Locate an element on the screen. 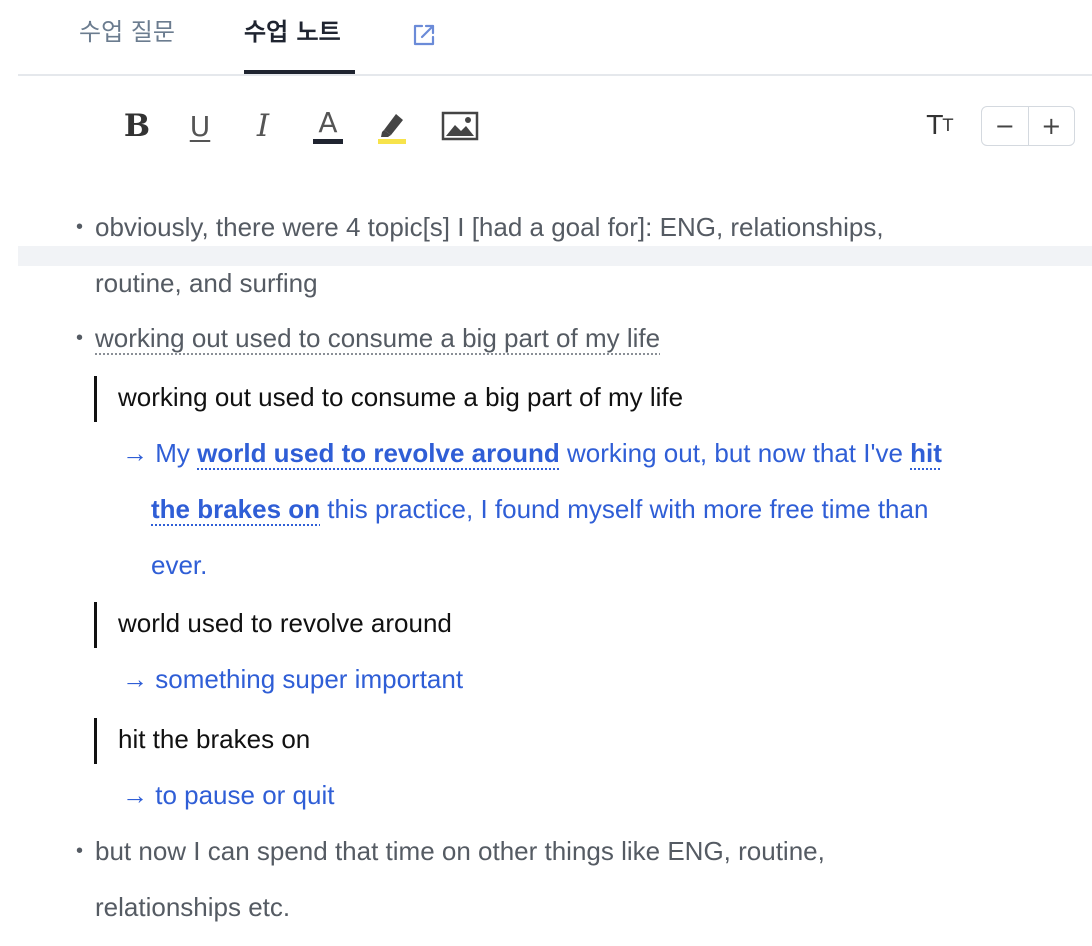 This screenshot has height=946, width=1092. italic-button: I is located at coordinates (263, 126).